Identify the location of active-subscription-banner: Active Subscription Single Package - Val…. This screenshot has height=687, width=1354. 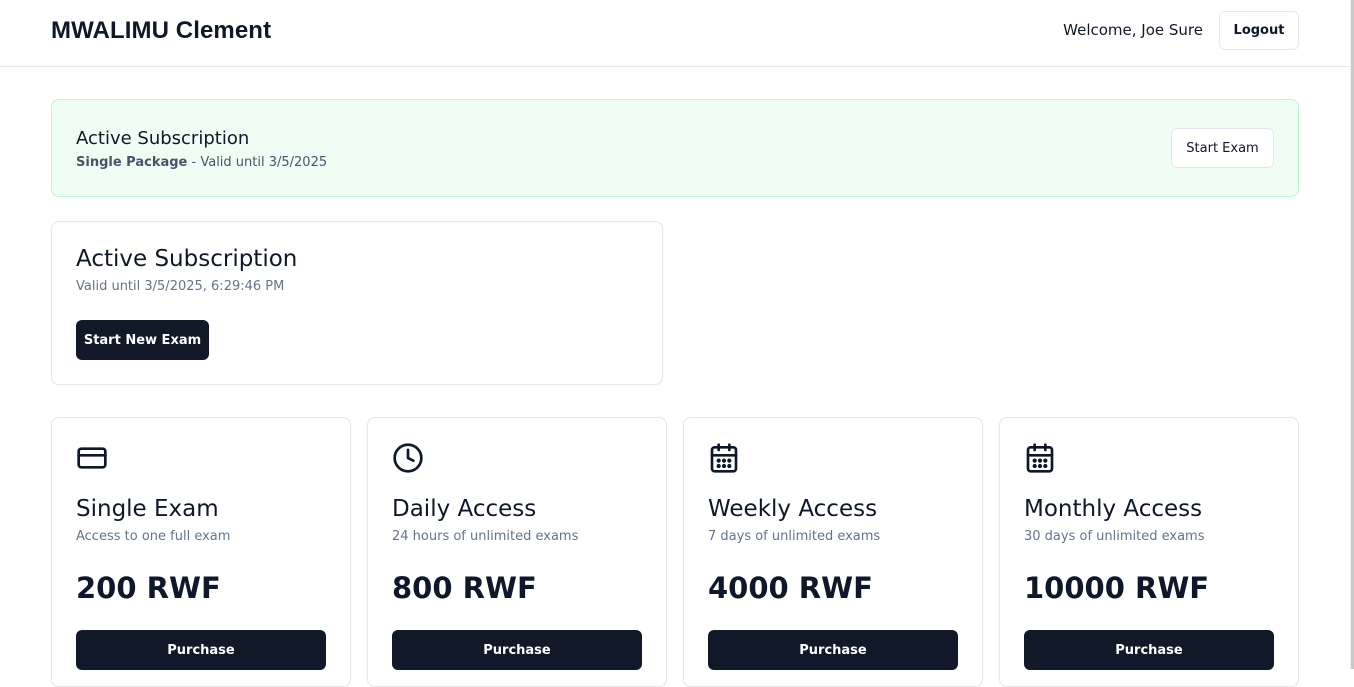
(675, 148).